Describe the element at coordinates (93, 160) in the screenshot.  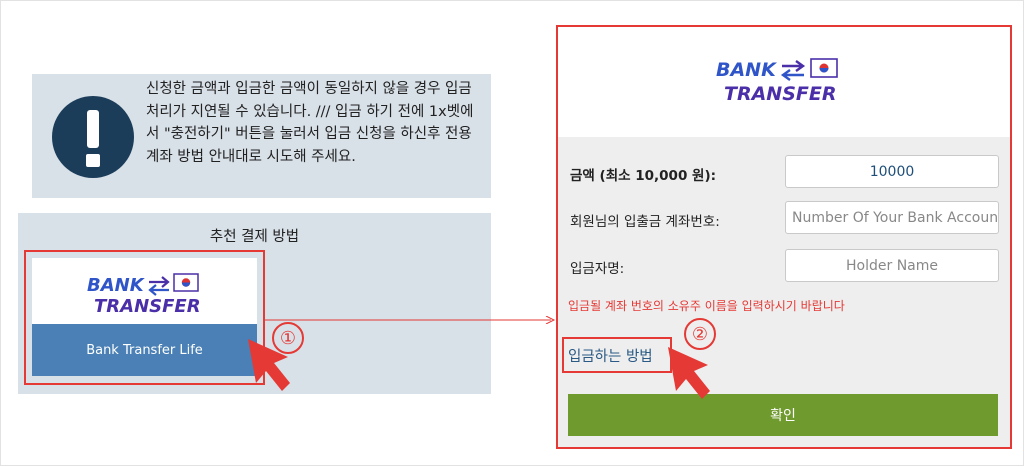
I see `exclamation-dot` at that location.